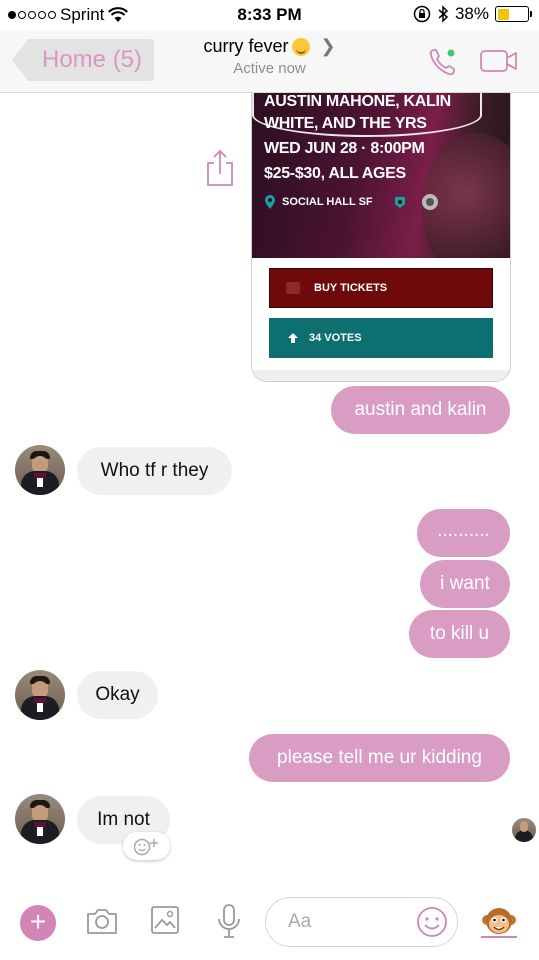  I want to click on microphone-icon, so click(229, 922).